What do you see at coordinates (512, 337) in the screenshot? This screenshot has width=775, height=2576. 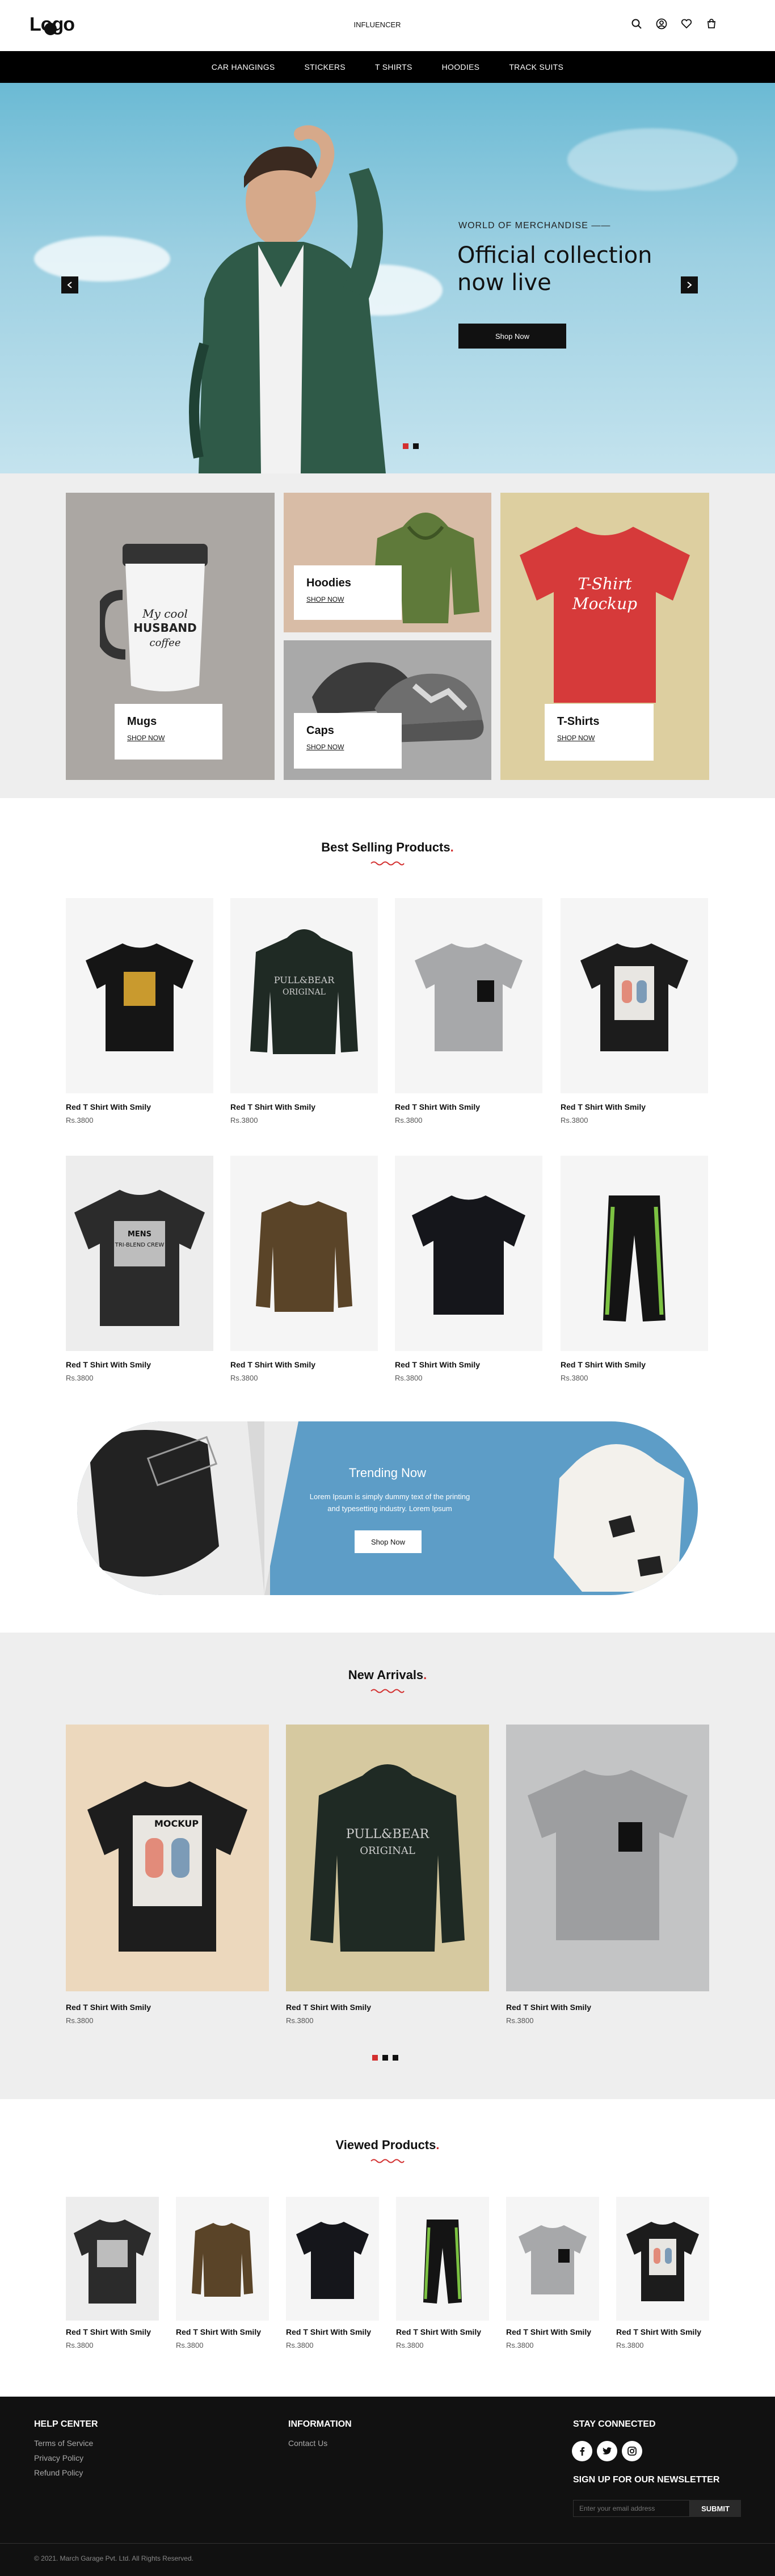 I see `hero-shop-now-button: Shop Now` at bounding box center [512, 337].